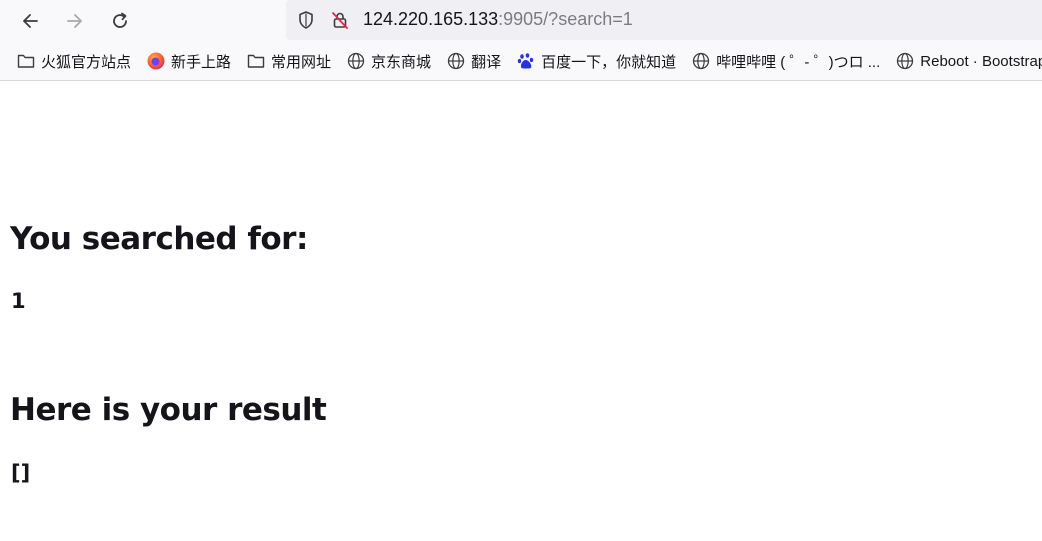  I want to click on back-button, so click(30, 21).